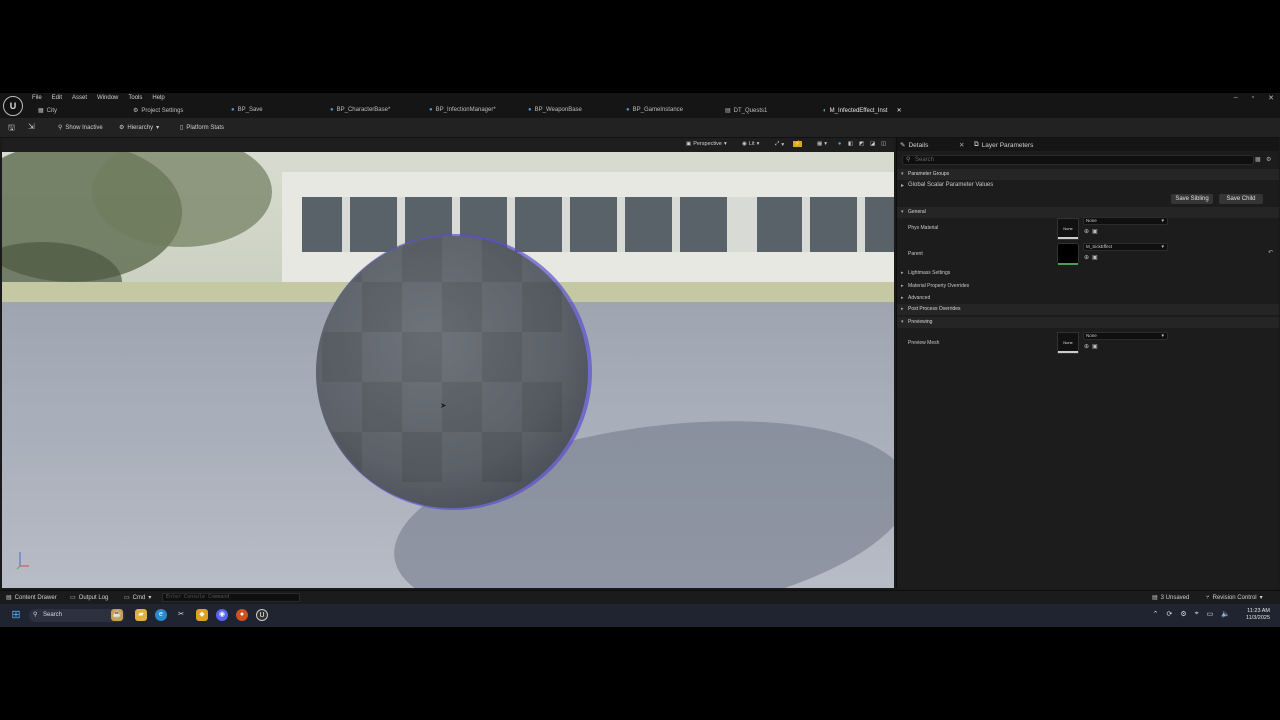  I want to click on preview-plane-button: ◩, so click(861, 144).